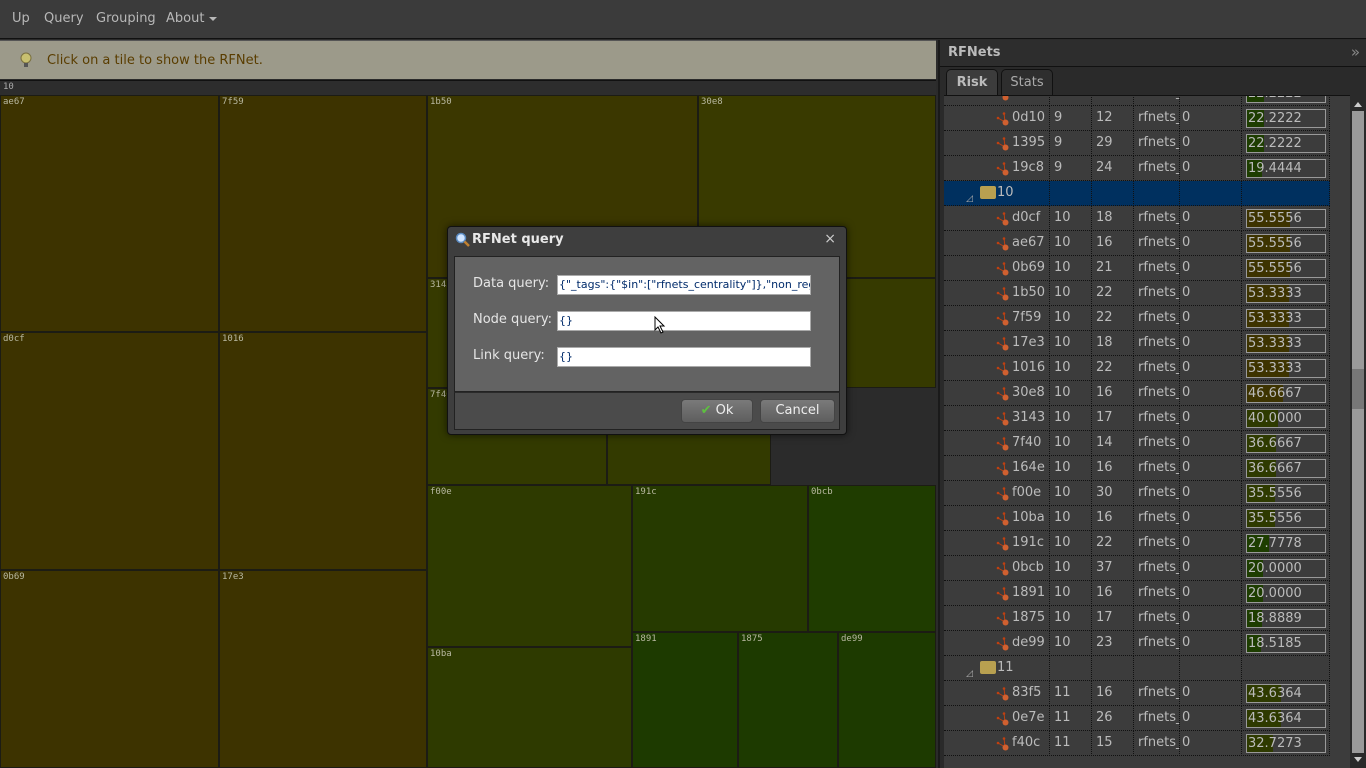 The width and height of the screenshot is (1366, 768). I want to click on menu-grouping: Grouping, so click(126, 18).